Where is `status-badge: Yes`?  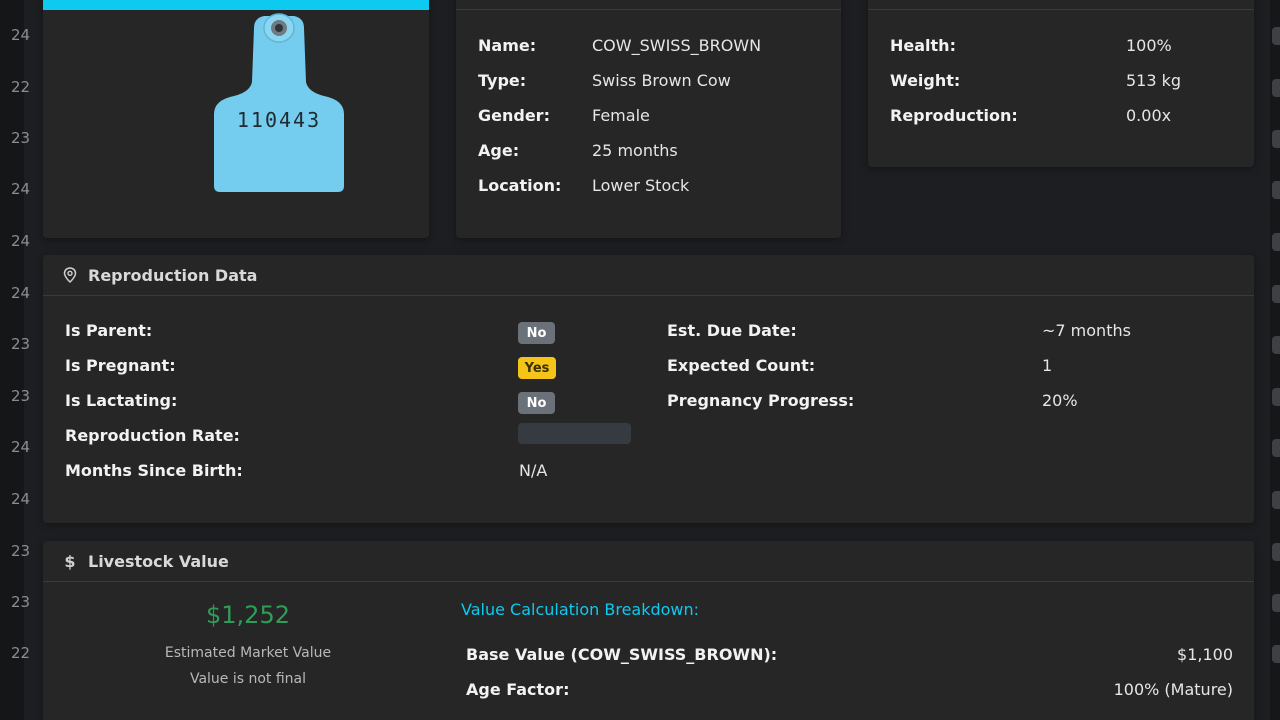 status-badge: Yes is located at coordinates (537, 368).